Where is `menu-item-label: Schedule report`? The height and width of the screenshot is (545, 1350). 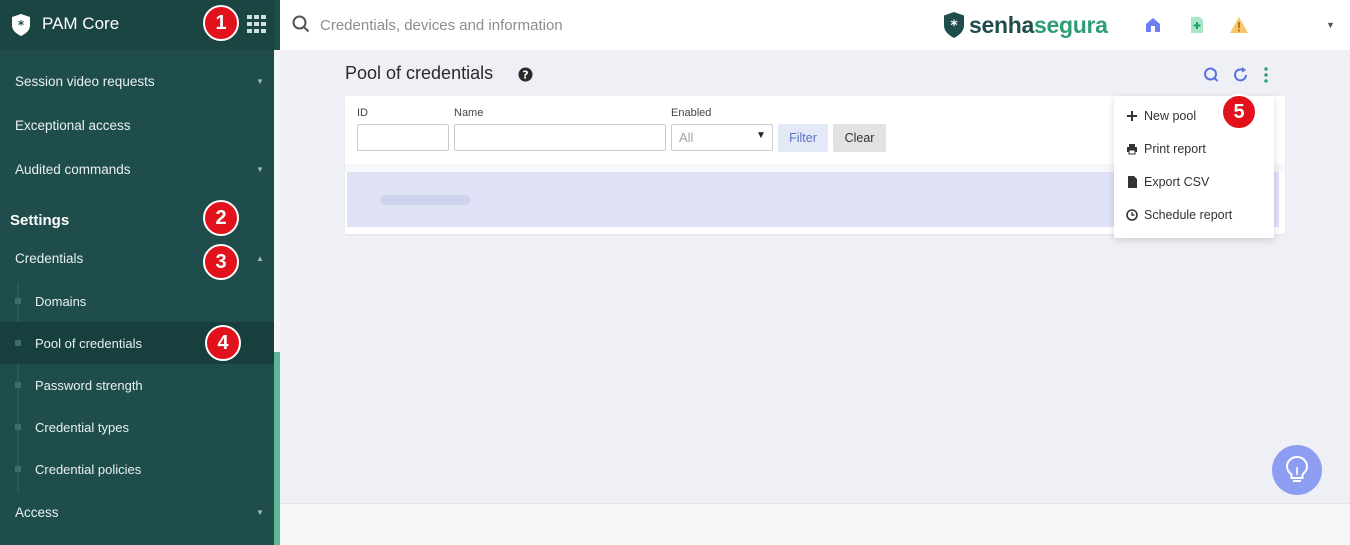 menu-item-label: Schedule report is located at coordinates (1188, 215).